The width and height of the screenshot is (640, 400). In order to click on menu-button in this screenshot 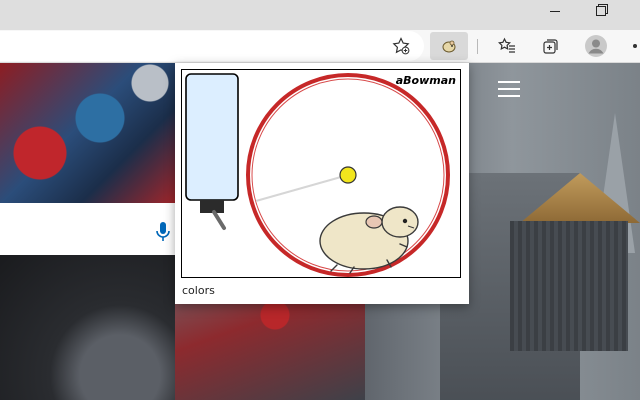, I will do `click(509, 89)`.